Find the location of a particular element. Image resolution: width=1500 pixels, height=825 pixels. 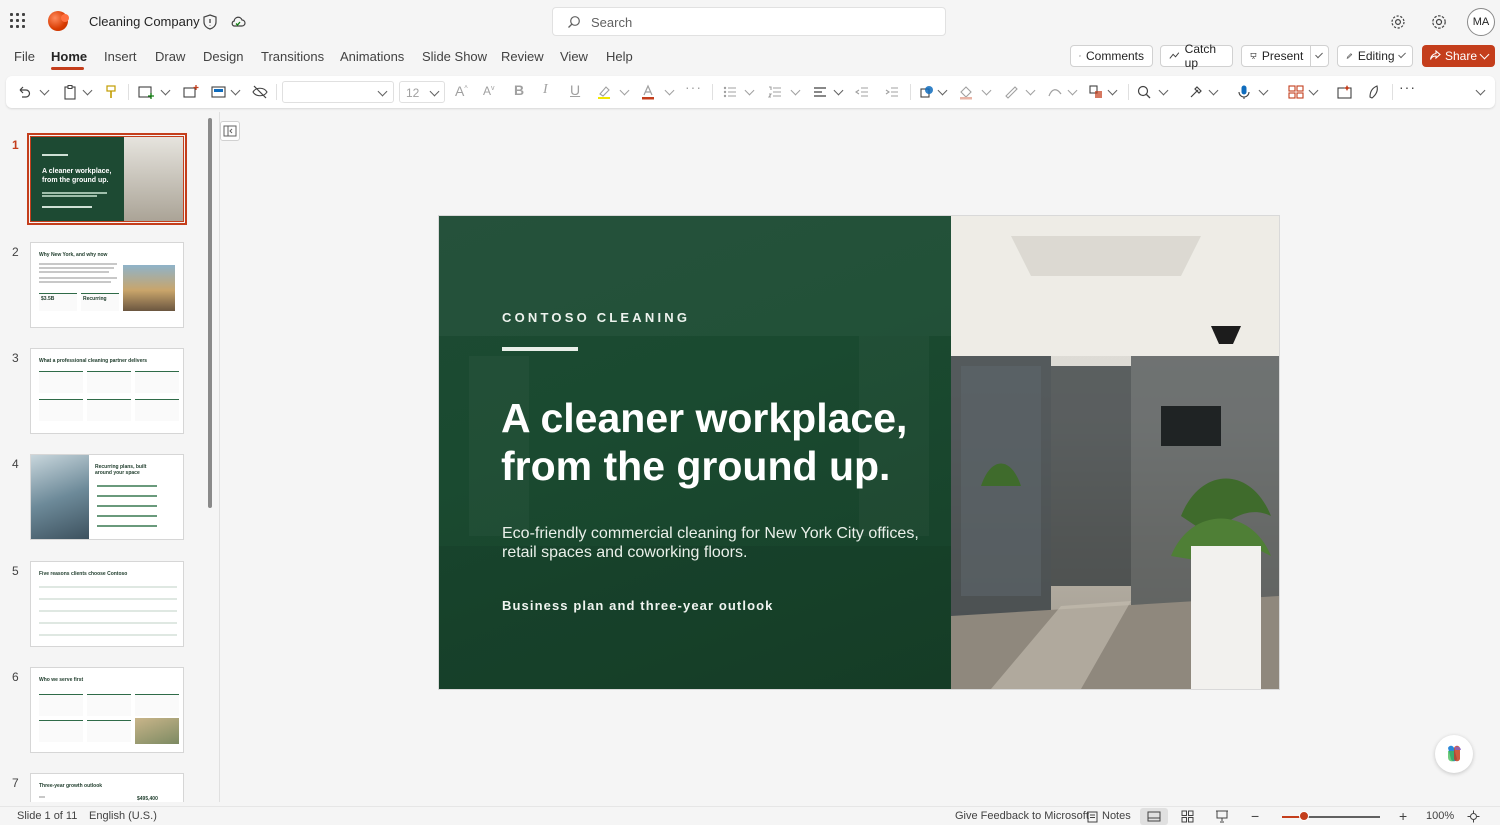

comments-button: Comments is located at coordinates (1111, 56).